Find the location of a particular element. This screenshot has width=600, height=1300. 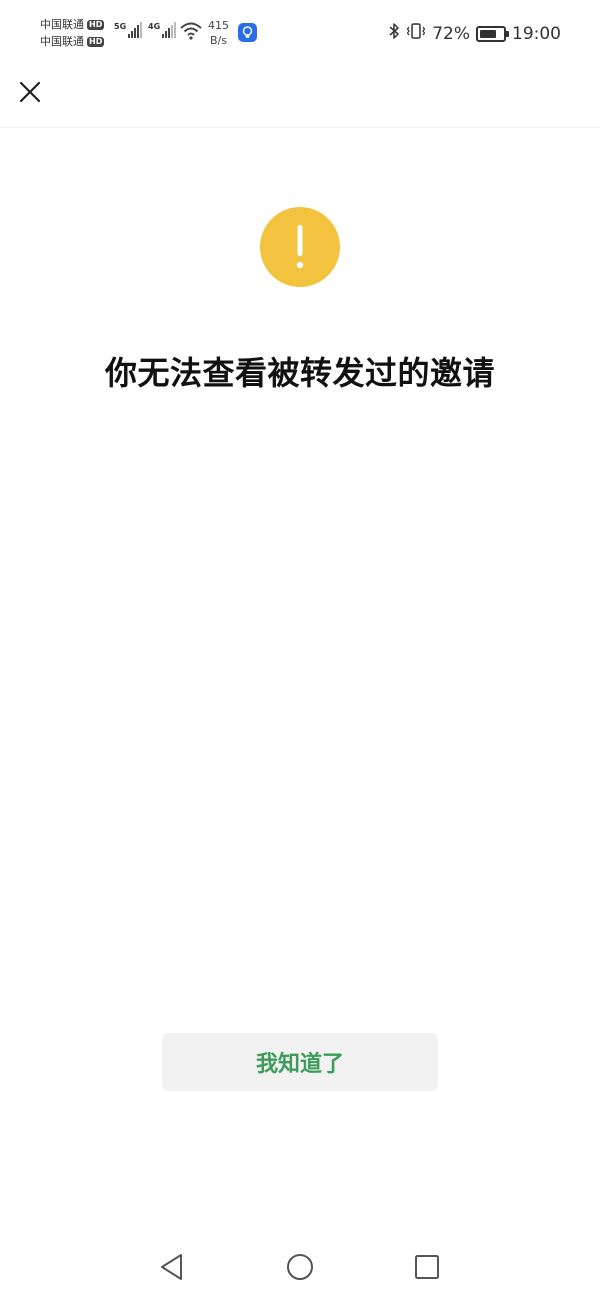

signal-gen-label-1: 5G is located at coordinates (120, 26).